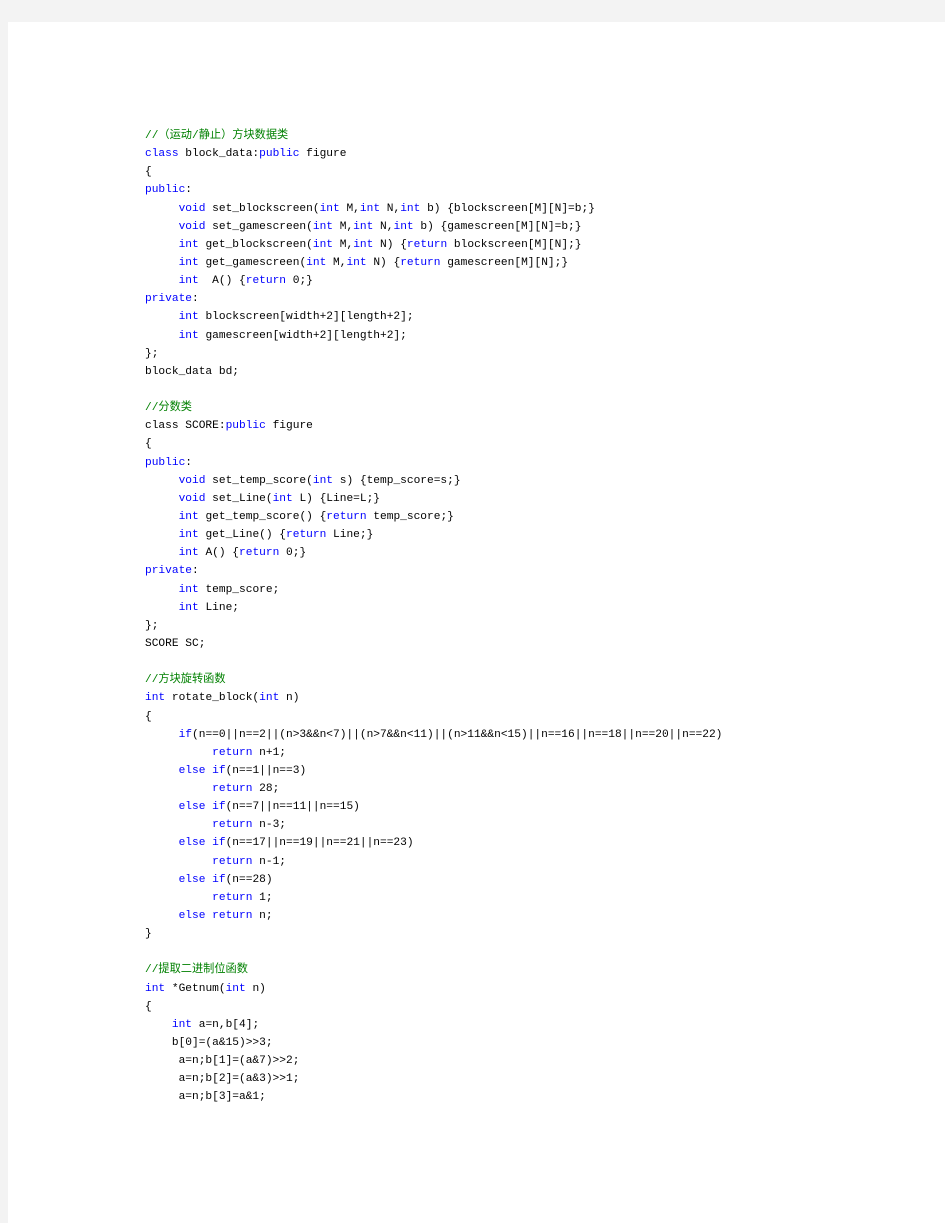 The height and width of the screenshot is (1223, 945). Describe the element at coordinates (497, 226) in the screenshot. I see `text-token: b) {gamescreen[M][N]=b;}` at that location.